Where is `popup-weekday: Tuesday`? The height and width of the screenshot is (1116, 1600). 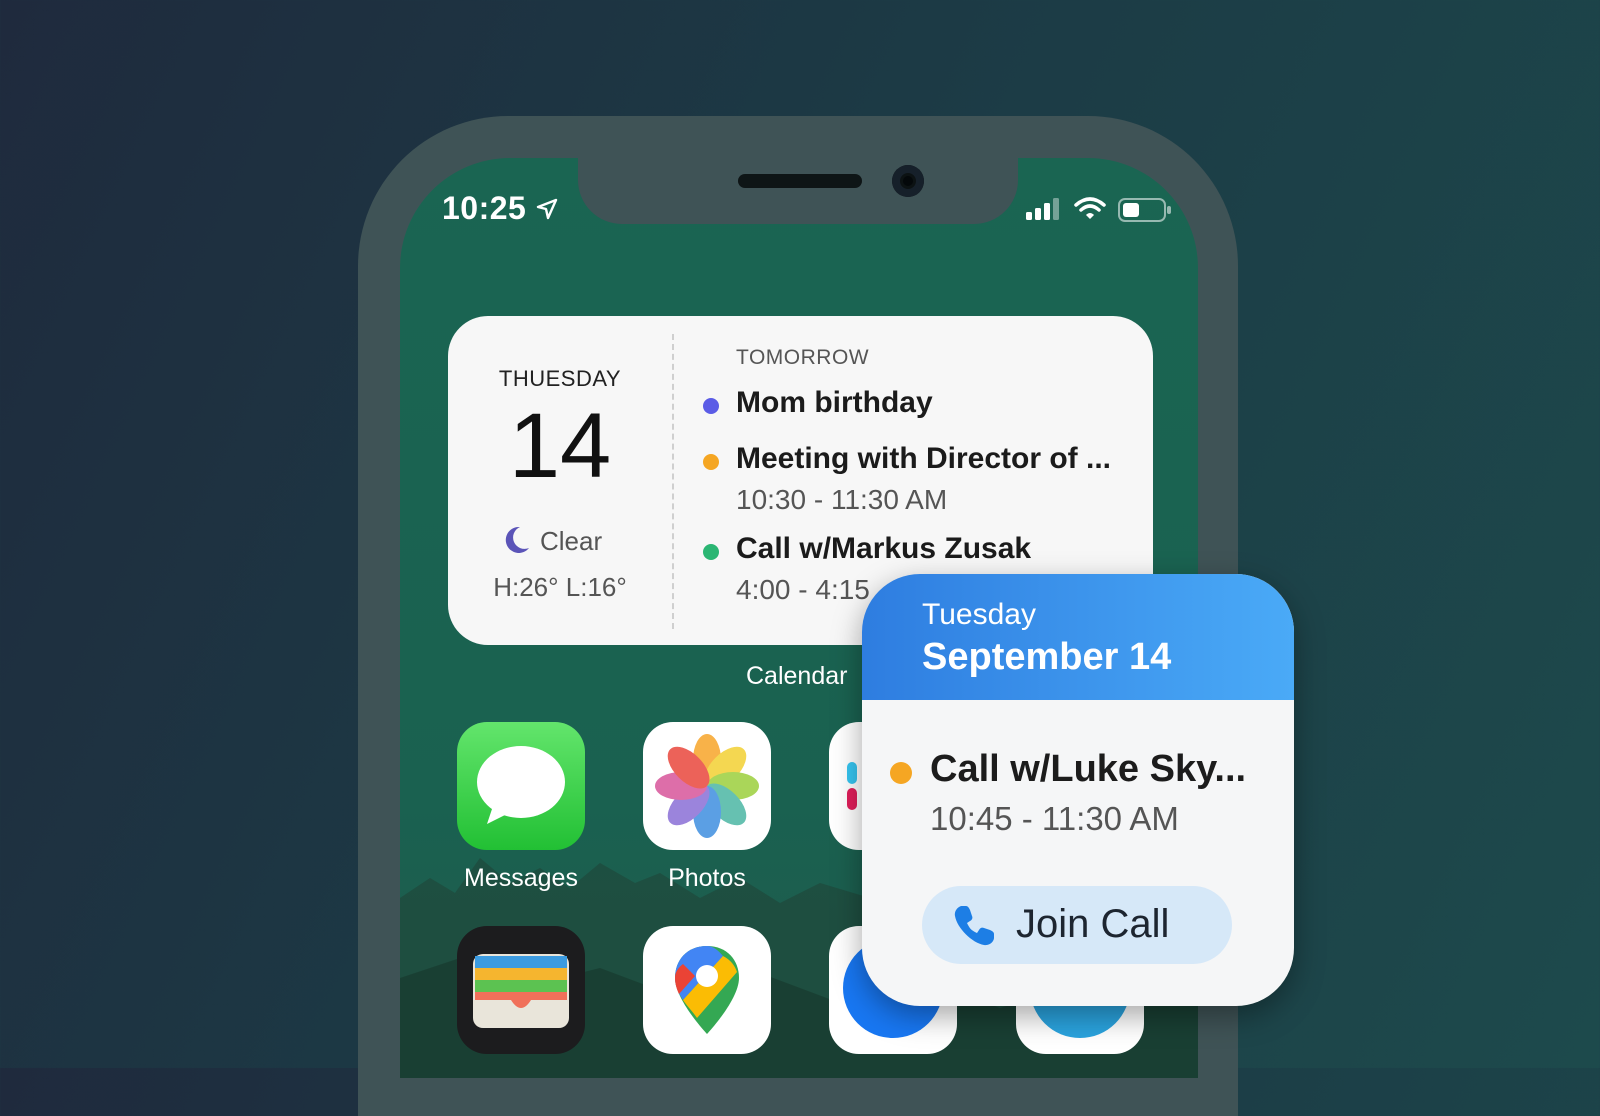 popup-weekday: Tuesday is located at coordinates (979, 614).